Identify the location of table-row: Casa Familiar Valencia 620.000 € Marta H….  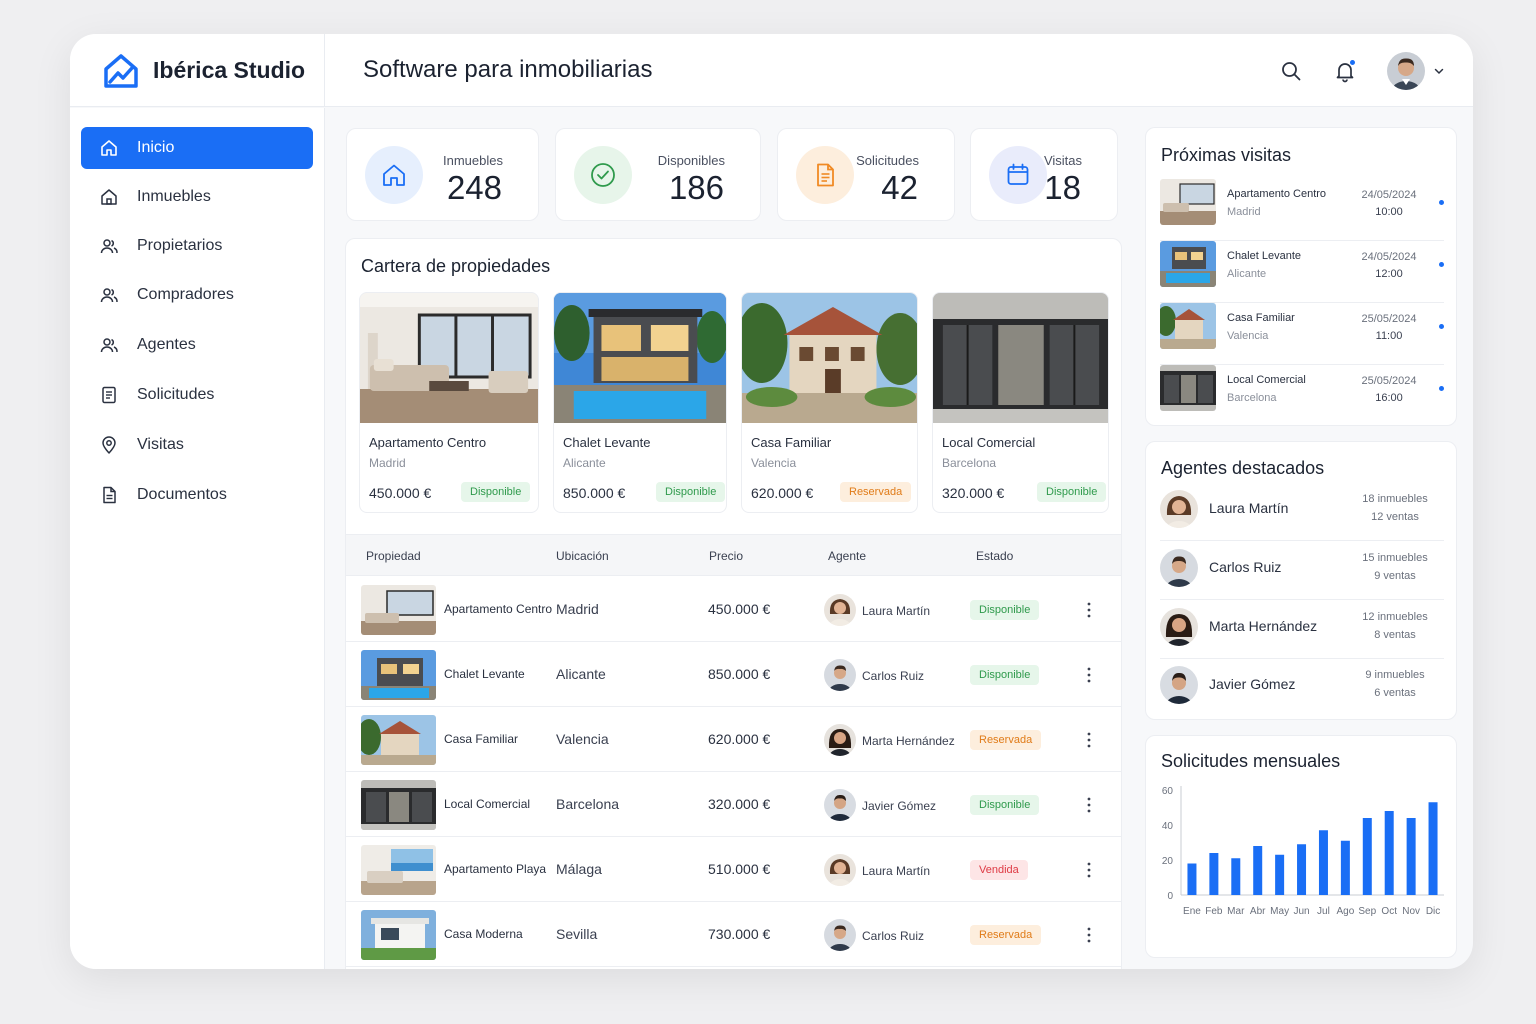
(733, 739).